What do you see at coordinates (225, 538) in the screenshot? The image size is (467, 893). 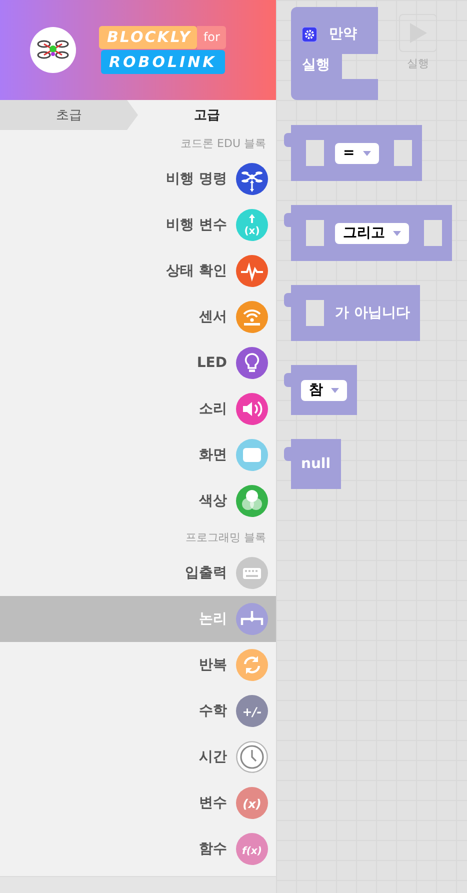 I see `section-heading: 프로그래밍 블록` at bounding box center [225, 538].